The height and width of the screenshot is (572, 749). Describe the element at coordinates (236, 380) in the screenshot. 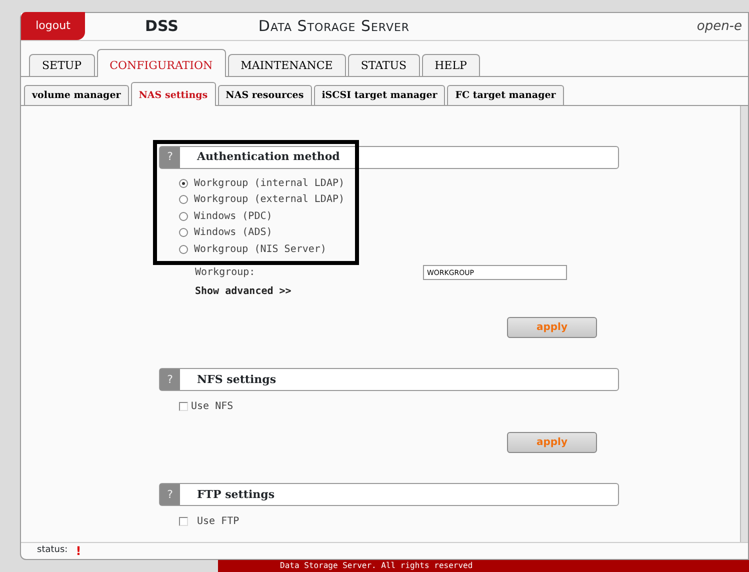

I see `section-title: NFS settings` at that location.